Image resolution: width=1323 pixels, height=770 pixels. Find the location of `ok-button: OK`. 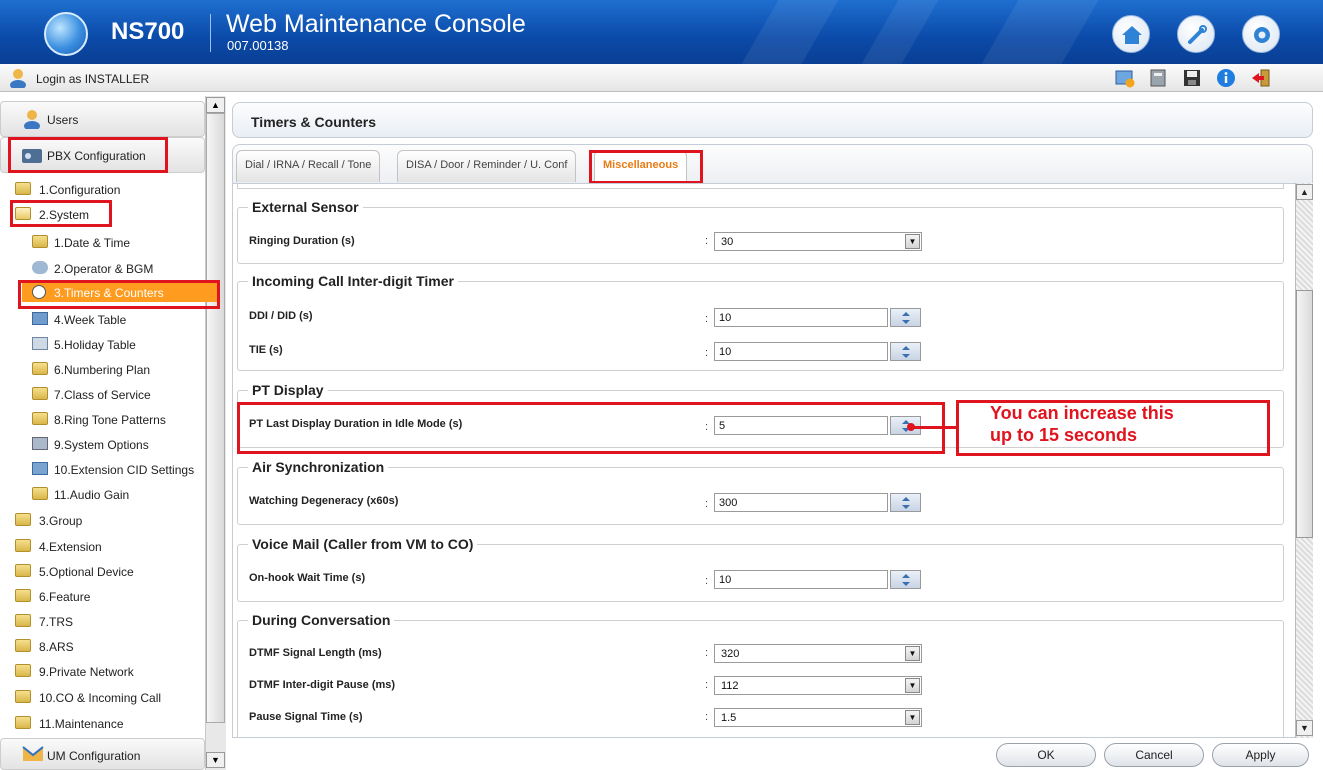

ok-button: OK is located at coordinates (1046, 755).